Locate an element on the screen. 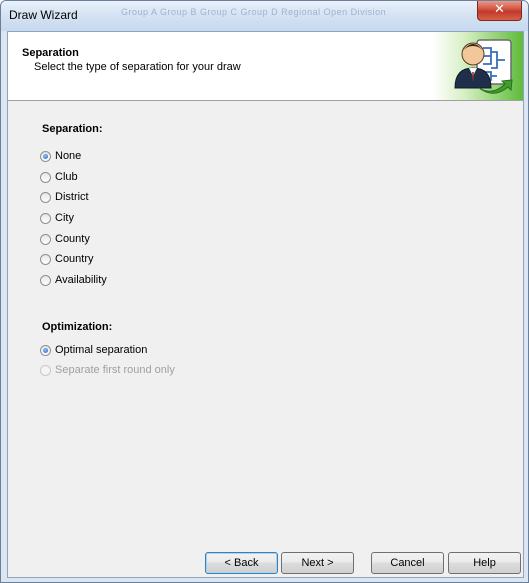 This screenshot has width=529, height=583. radio-separation-county: County is located at coordinates (65, 239).